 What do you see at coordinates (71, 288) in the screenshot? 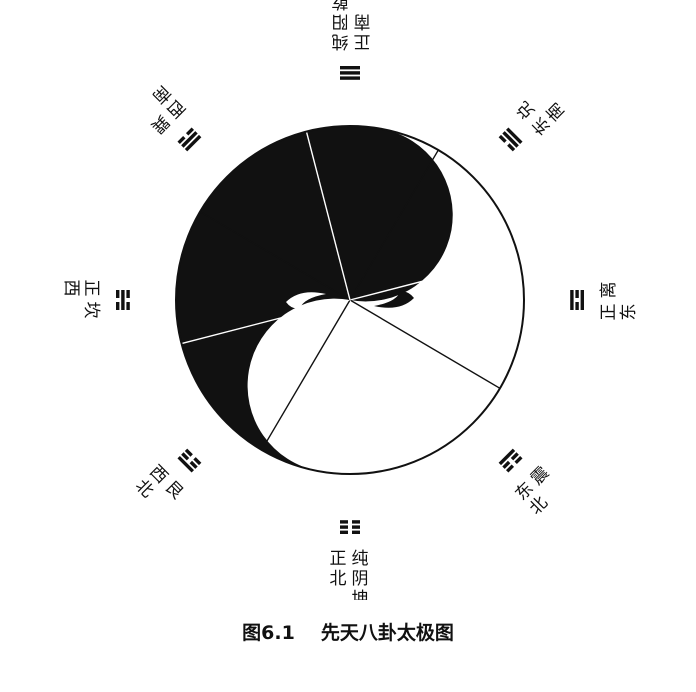
I see `trigram-direction-kan: 西` at bounding box center [71, 288].